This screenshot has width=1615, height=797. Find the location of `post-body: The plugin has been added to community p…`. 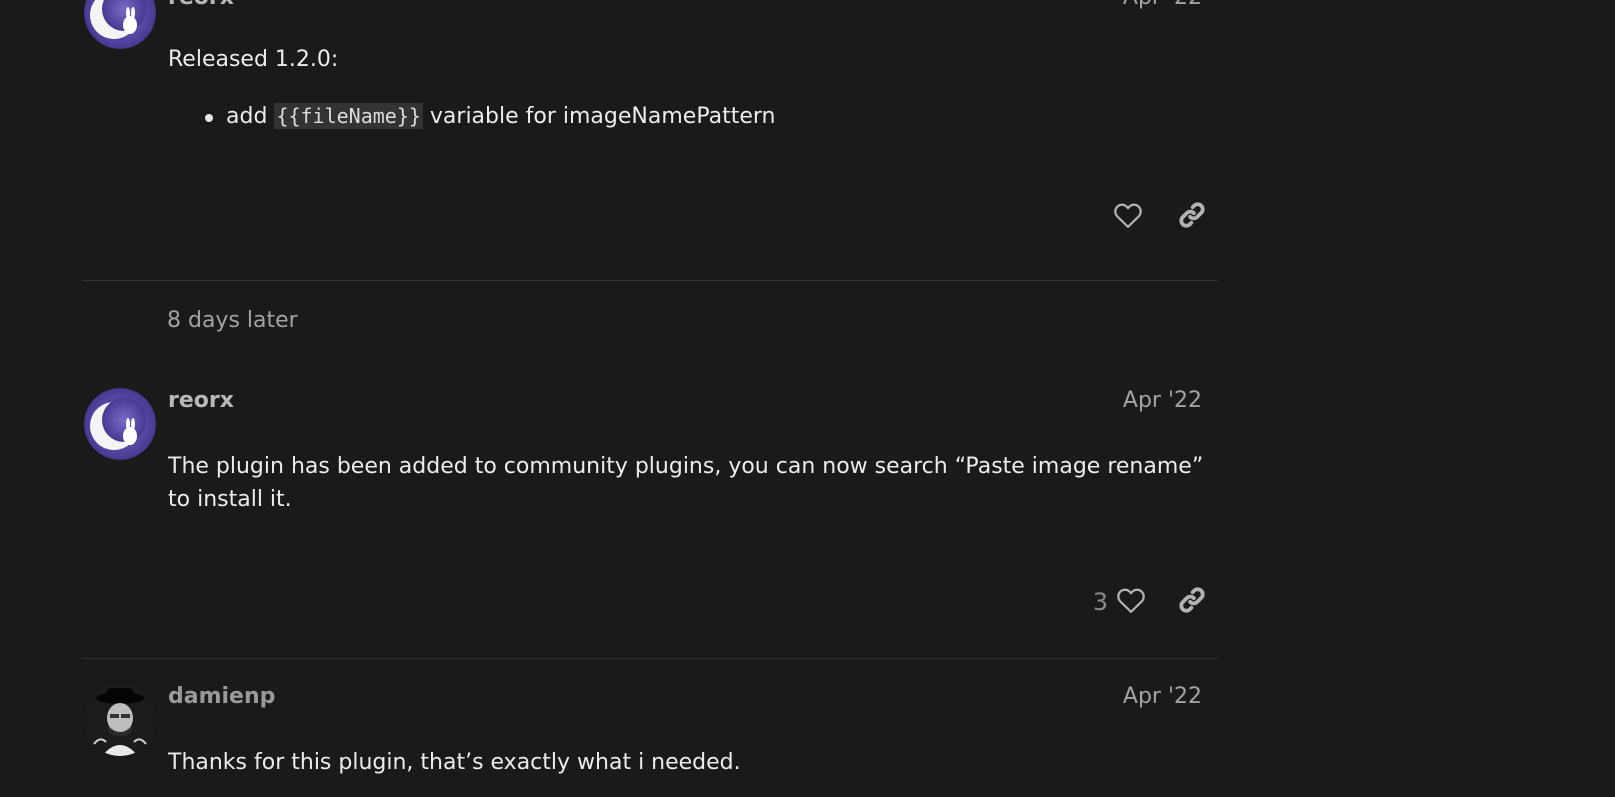

post-body: The plugin has been added to community p… is located at coordinates (688, 483).